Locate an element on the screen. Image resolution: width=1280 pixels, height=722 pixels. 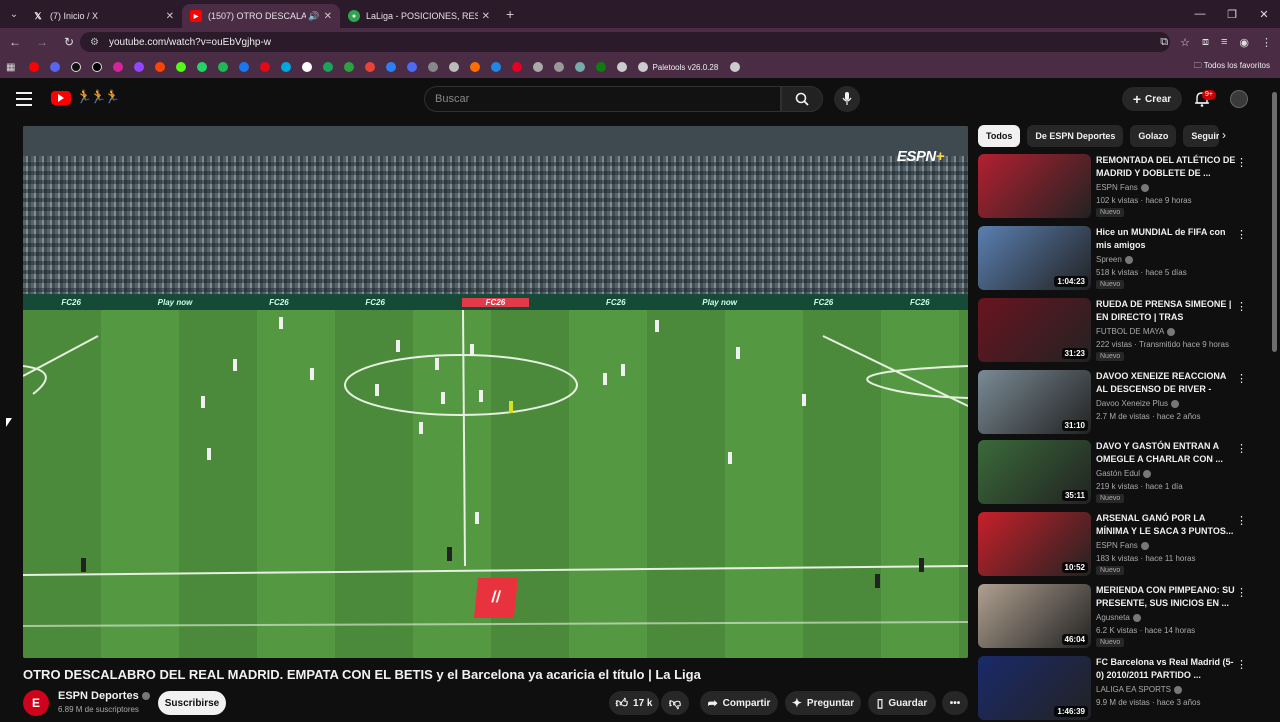
apps-icon: ▦ is located at coordinates (10, 67).